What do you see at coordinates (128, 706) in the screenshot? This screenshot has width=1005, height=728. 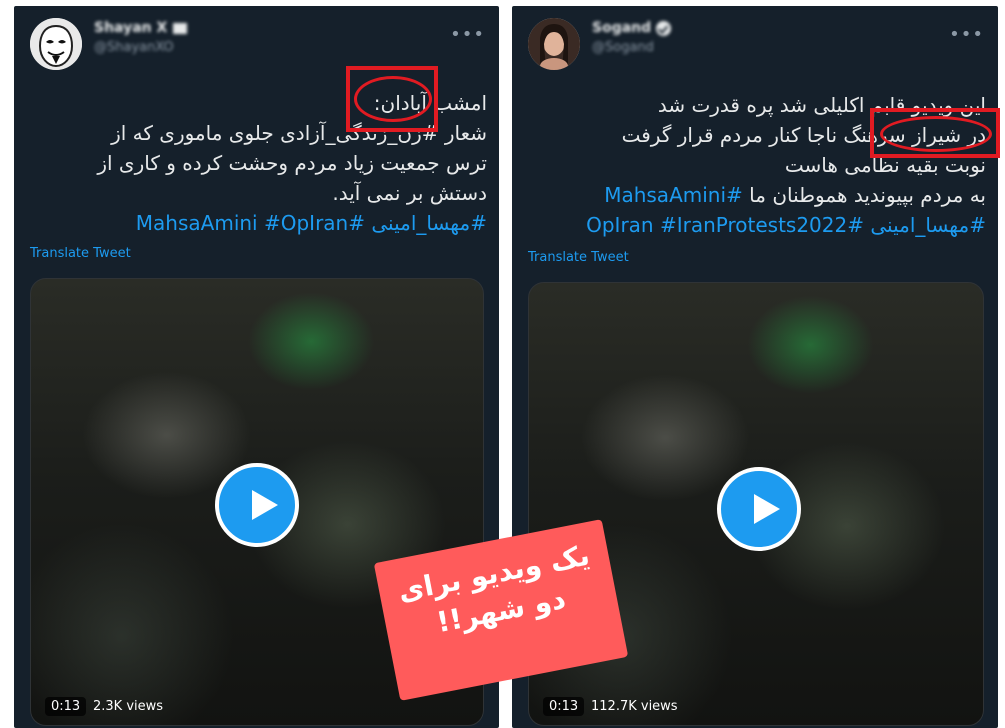 I see `video-views: 2.3K views` at bounding box center [128, 706].